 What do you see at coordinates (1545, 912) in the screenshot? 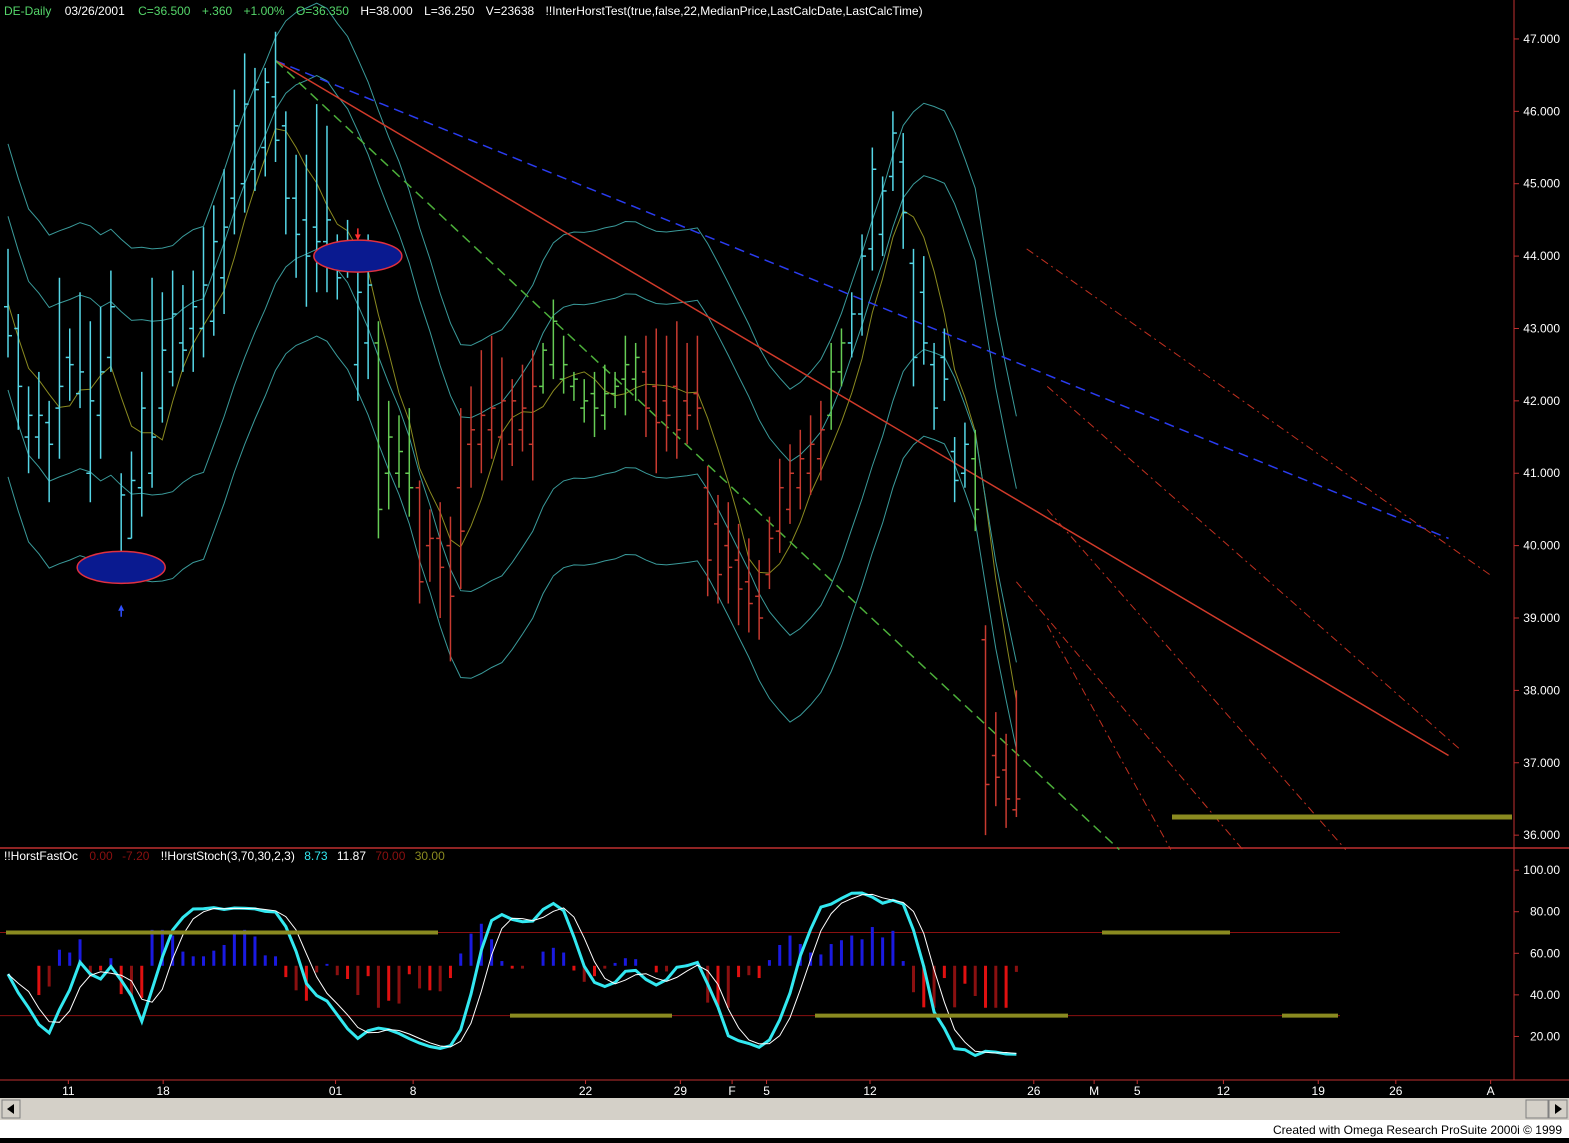
I see `osc-tick-label: 80.00` at bounding box center [1545, 912].